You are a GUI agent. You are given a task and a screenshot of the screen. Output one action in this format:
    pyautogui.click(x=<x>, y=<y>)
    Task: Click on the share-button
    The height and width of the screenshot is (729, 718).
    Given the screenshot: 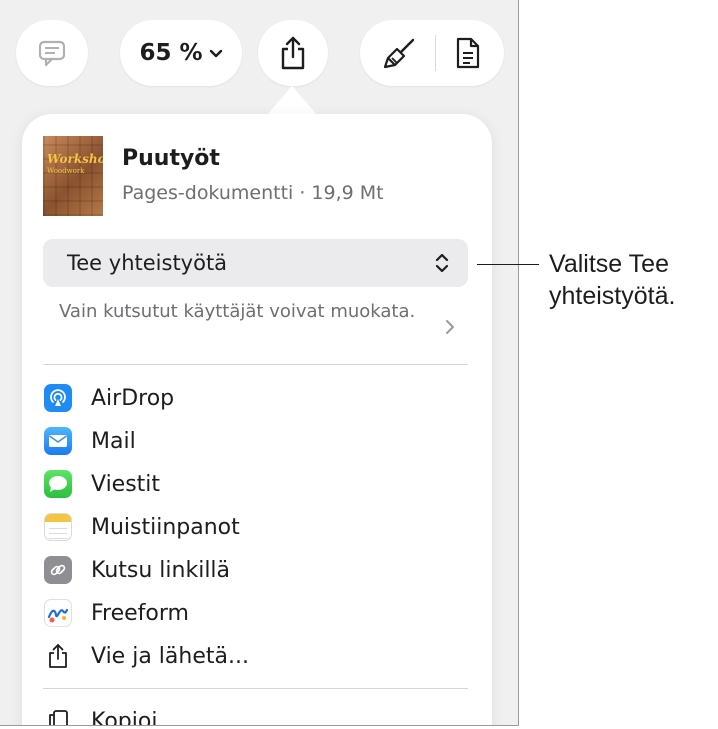 What is the action you would take?
    pyautogui.click(x=293, y=53)
    